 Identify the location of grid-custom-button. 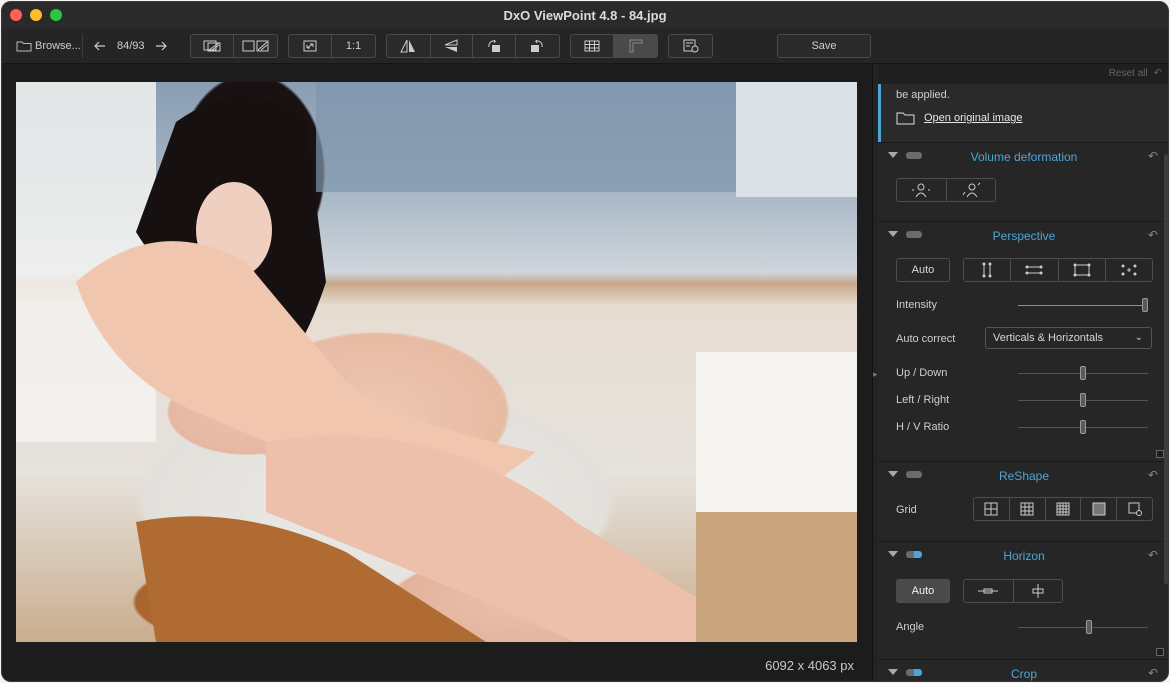
(1134, 509).